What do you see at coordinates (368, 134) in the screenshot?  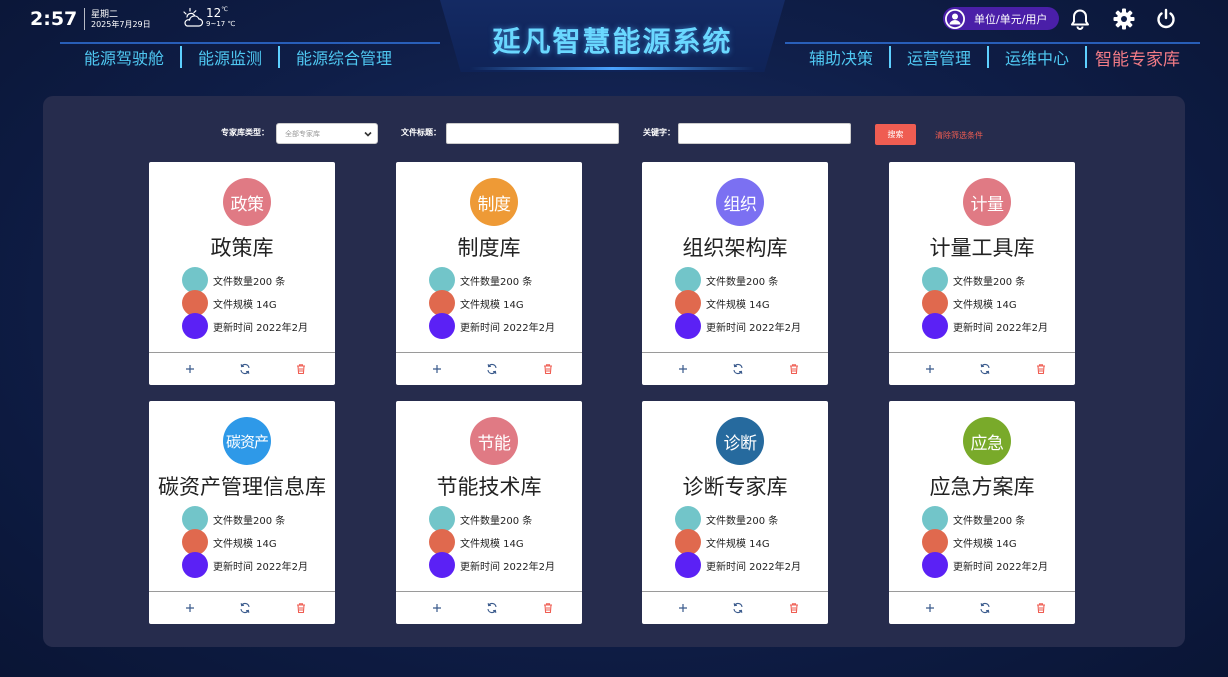 I see `chevron-down-icon` at bounding box center [368, 134].